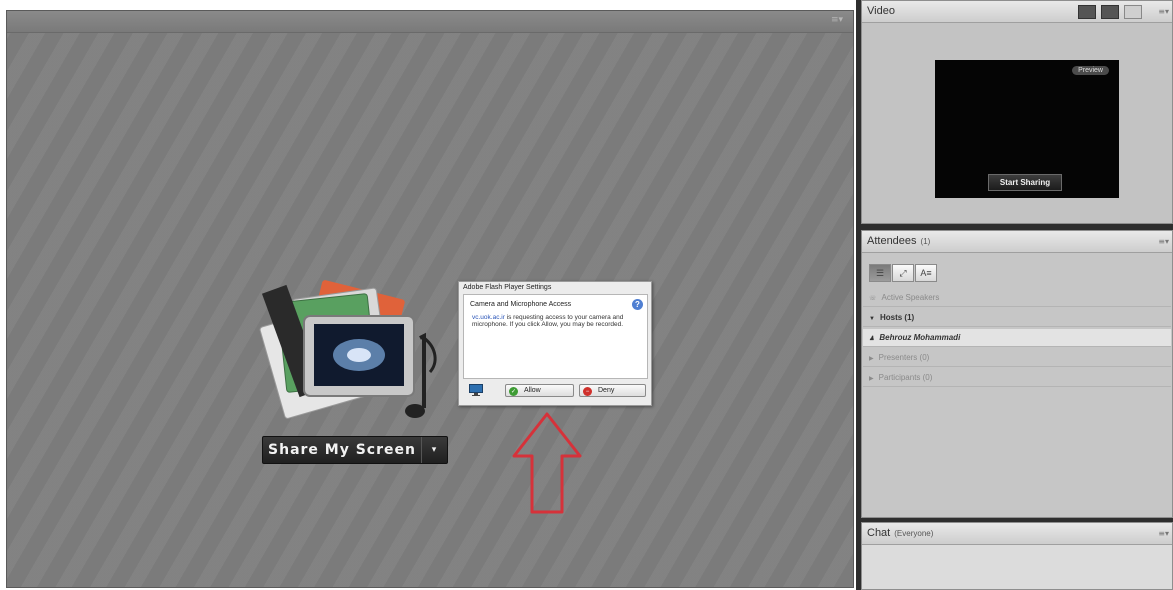  Describe the element at coordinates (926, 273) in the screenshot. I see `sort-icon: A≡` at that location.